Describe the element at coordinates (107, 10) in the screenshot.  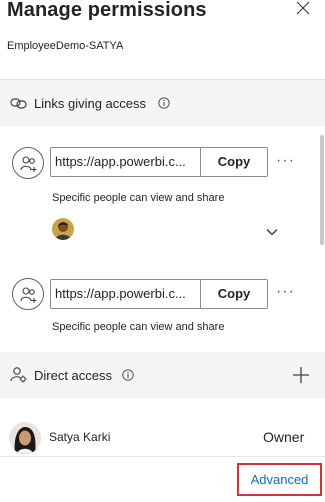
I see `page-title: Manage permissions` at that location.